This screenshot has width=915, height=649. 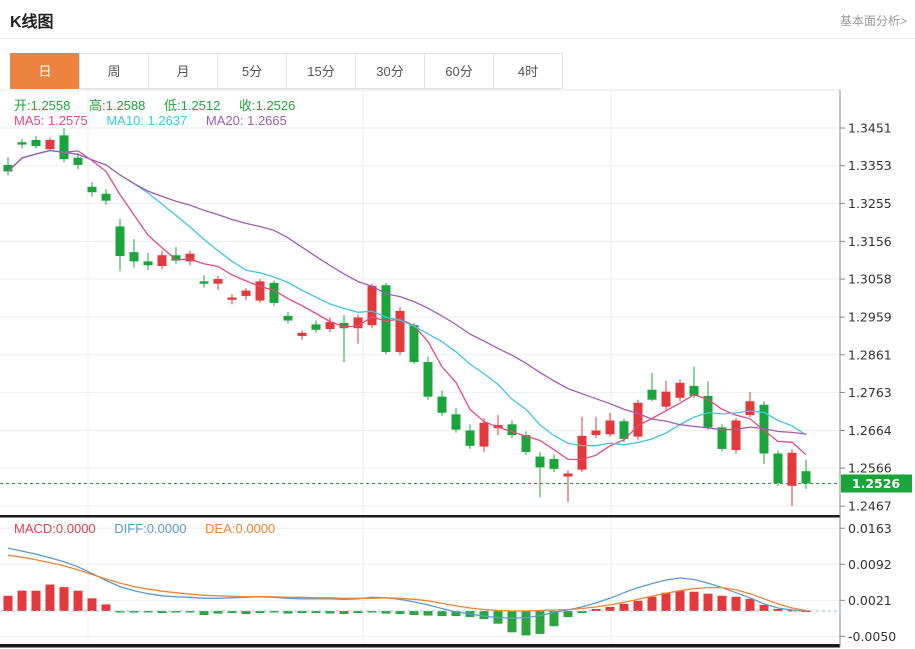 I want to click on tab-5min: 5分, so click(x=252, y=71).